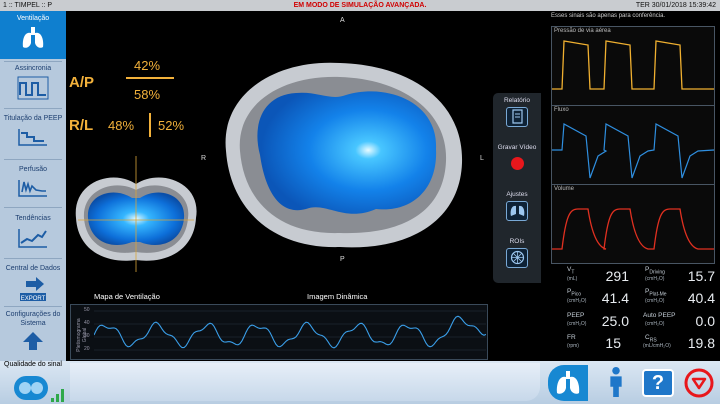 This screenshot has width=720, height=404. What do you see at coordinates (516, 100) in the screenshot?
I see `report-label: Relatório` at bounding box center [516, 100].